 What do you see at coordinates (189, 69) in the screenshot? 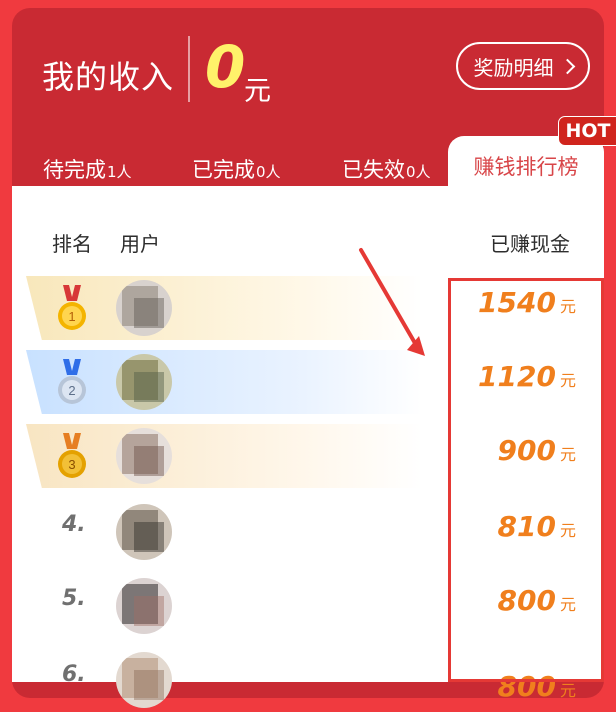
I see `header-divider` at bounding box center [189, 69].